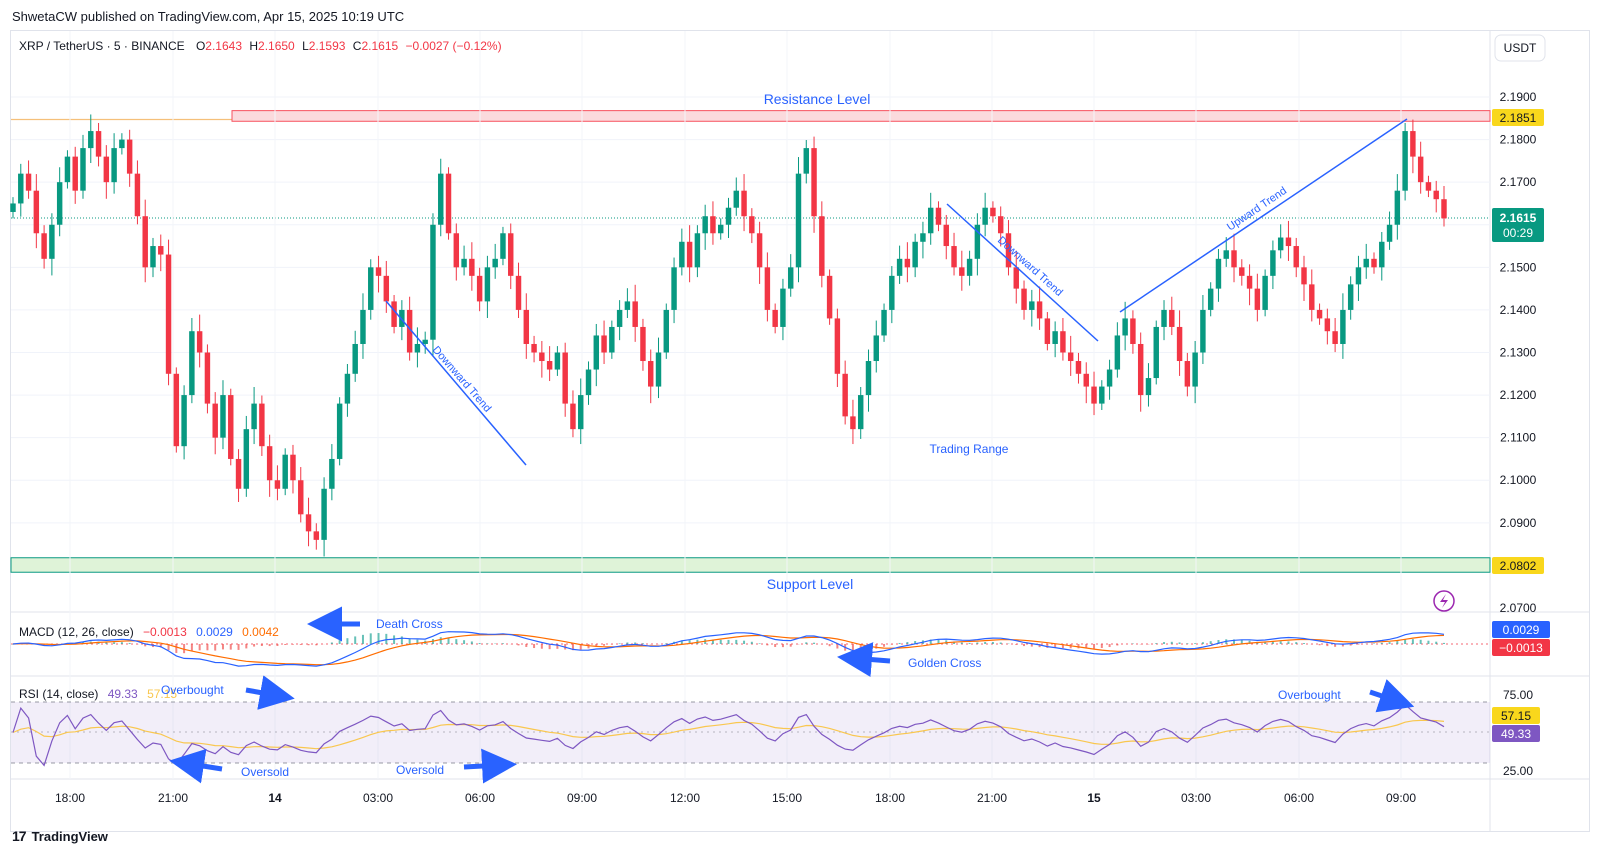 This screenshot has width=1600, height=868. What do you see at coordinates (1518, 218) in the screenshot?
I see `last-price-text: 2.1615` at bounding box center [1518, 218].